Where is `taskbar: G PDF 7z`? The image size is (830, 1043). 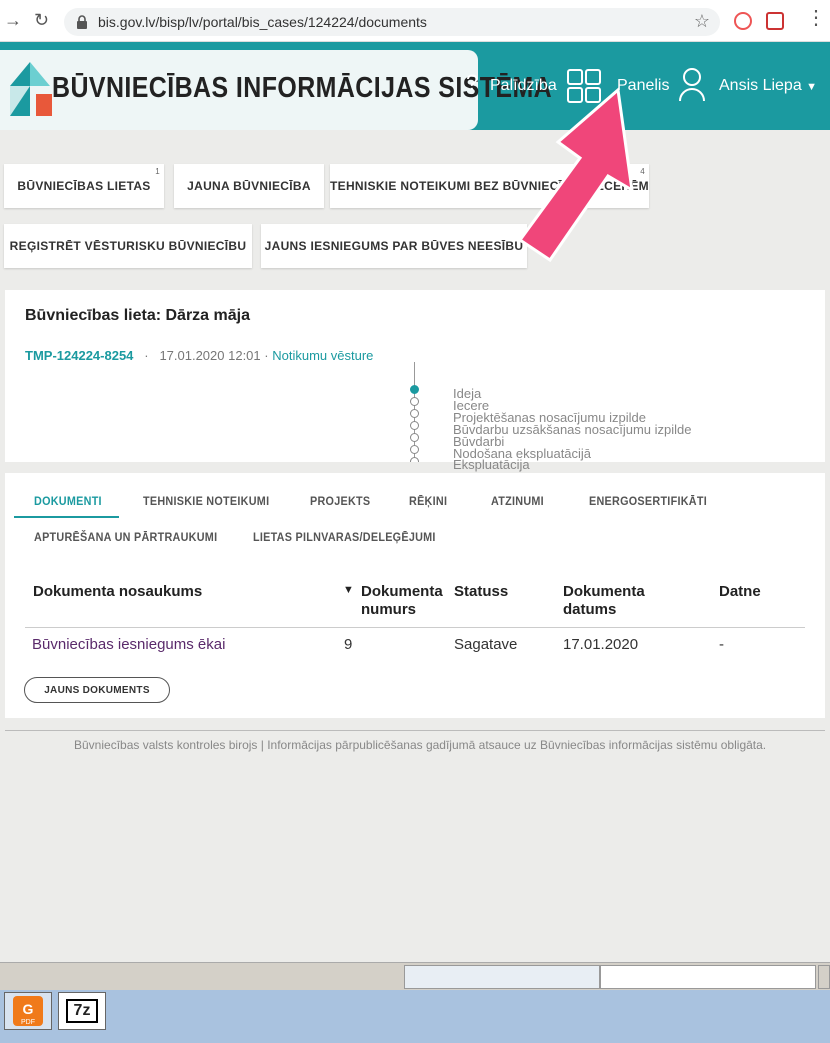 taskbar: G PDF 7z is located at coordinates (415, 1016).